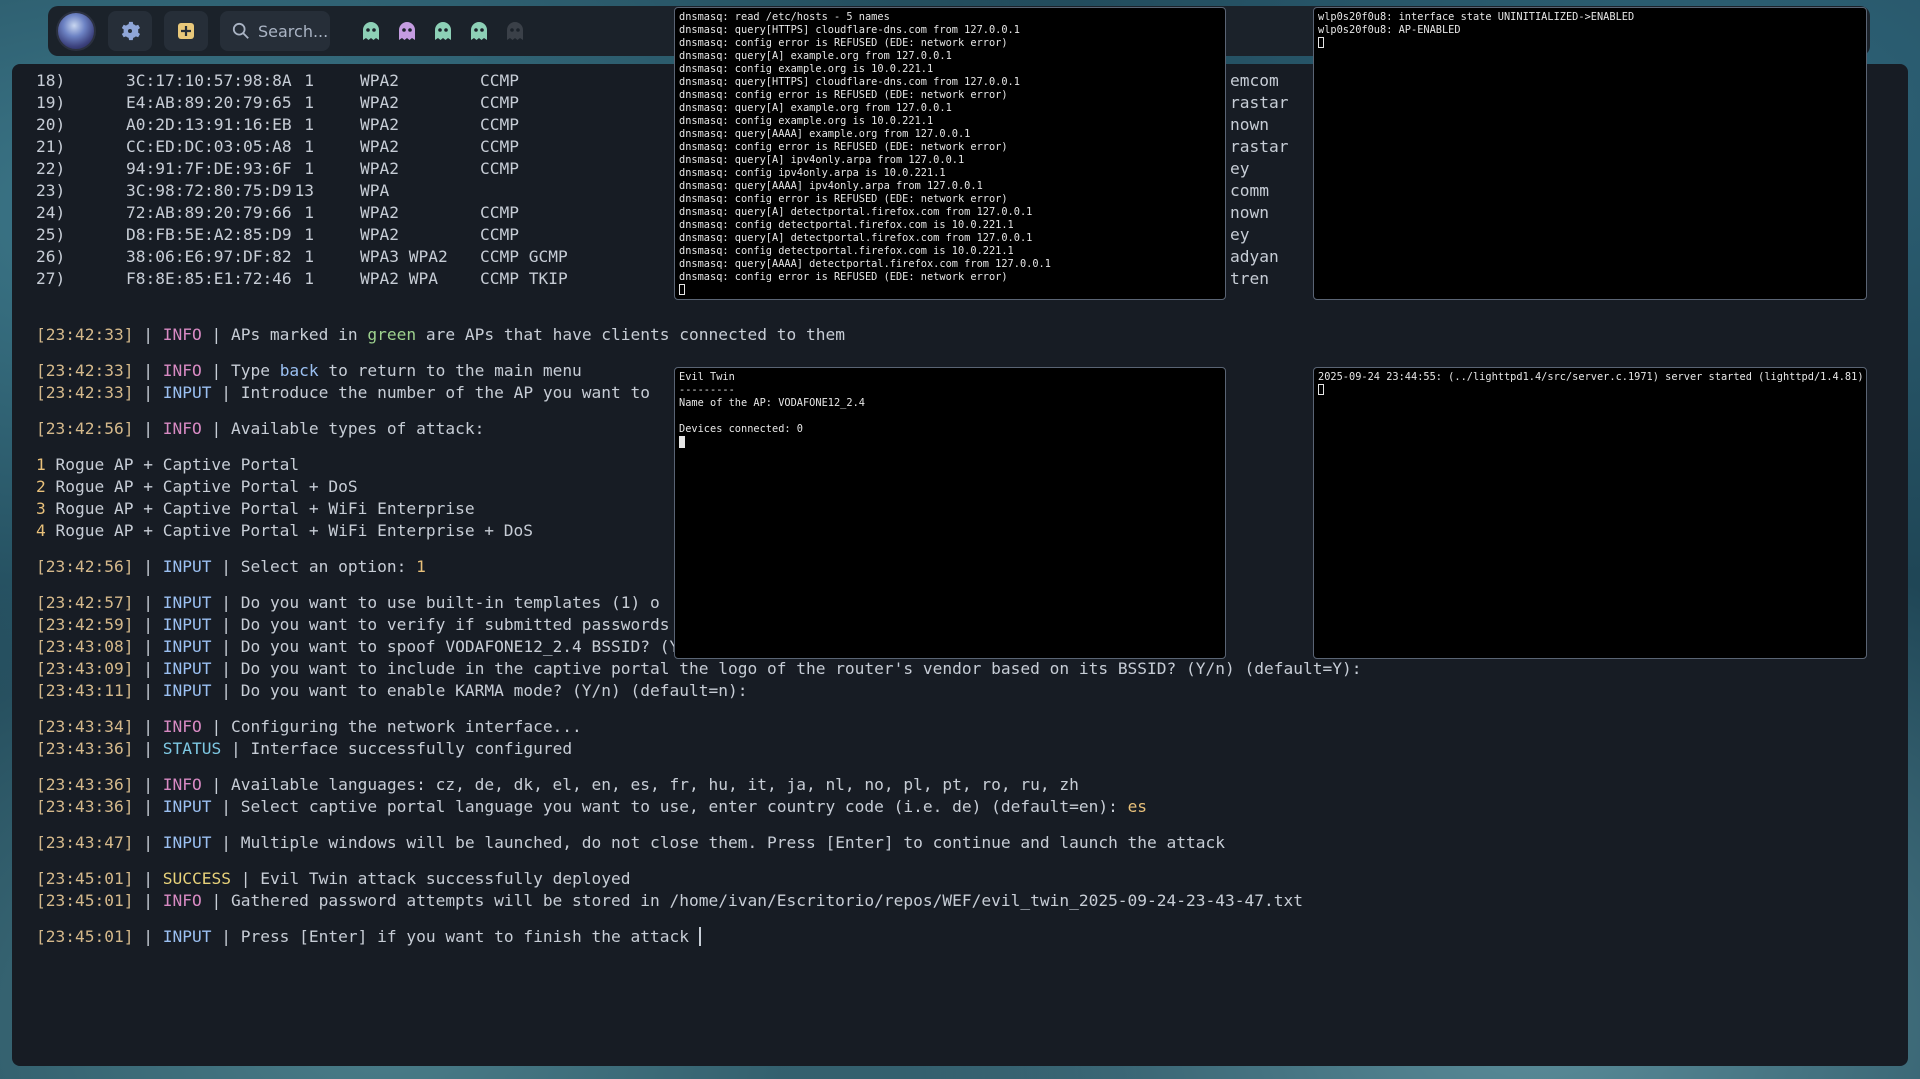  Describe the element at coordinates (304, 190) in the screenshot. I see `ap-cell-ch: 13` at that location.